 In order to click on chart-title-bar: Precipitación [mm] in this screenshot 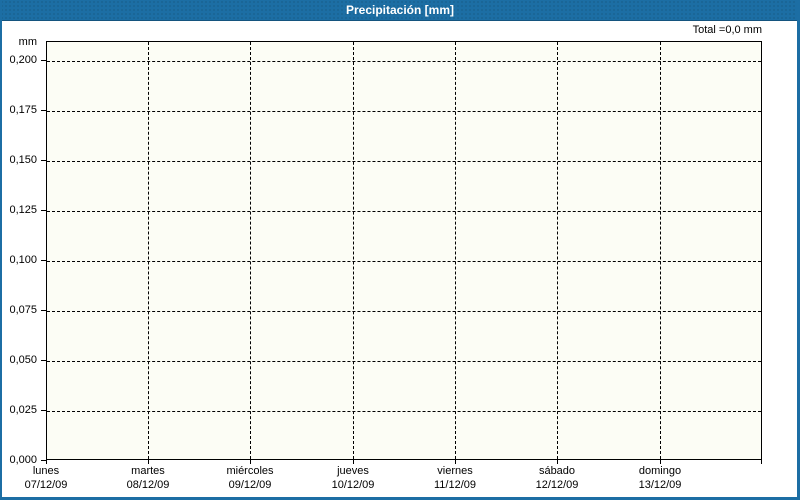, I will do `click(400, 10)`.